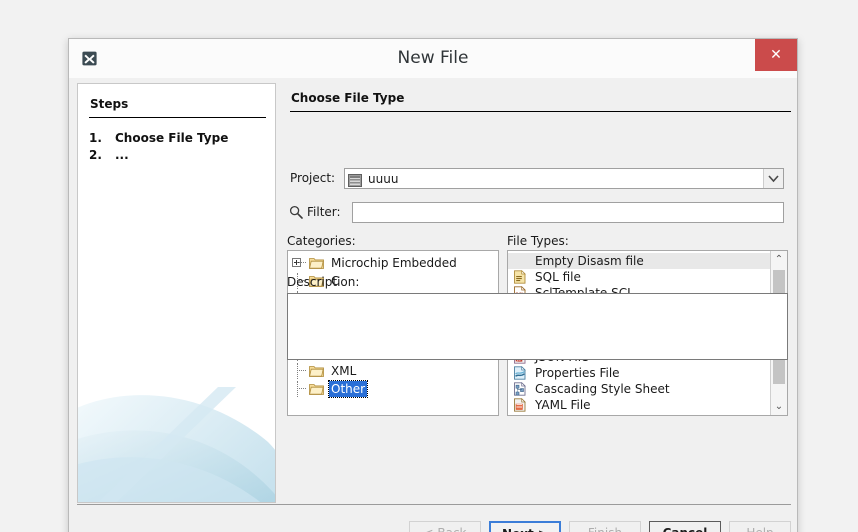  Describe the element at coordinates (779, 259) in the screenshot. I see `scroll-up-icon: ⌃` at that location.